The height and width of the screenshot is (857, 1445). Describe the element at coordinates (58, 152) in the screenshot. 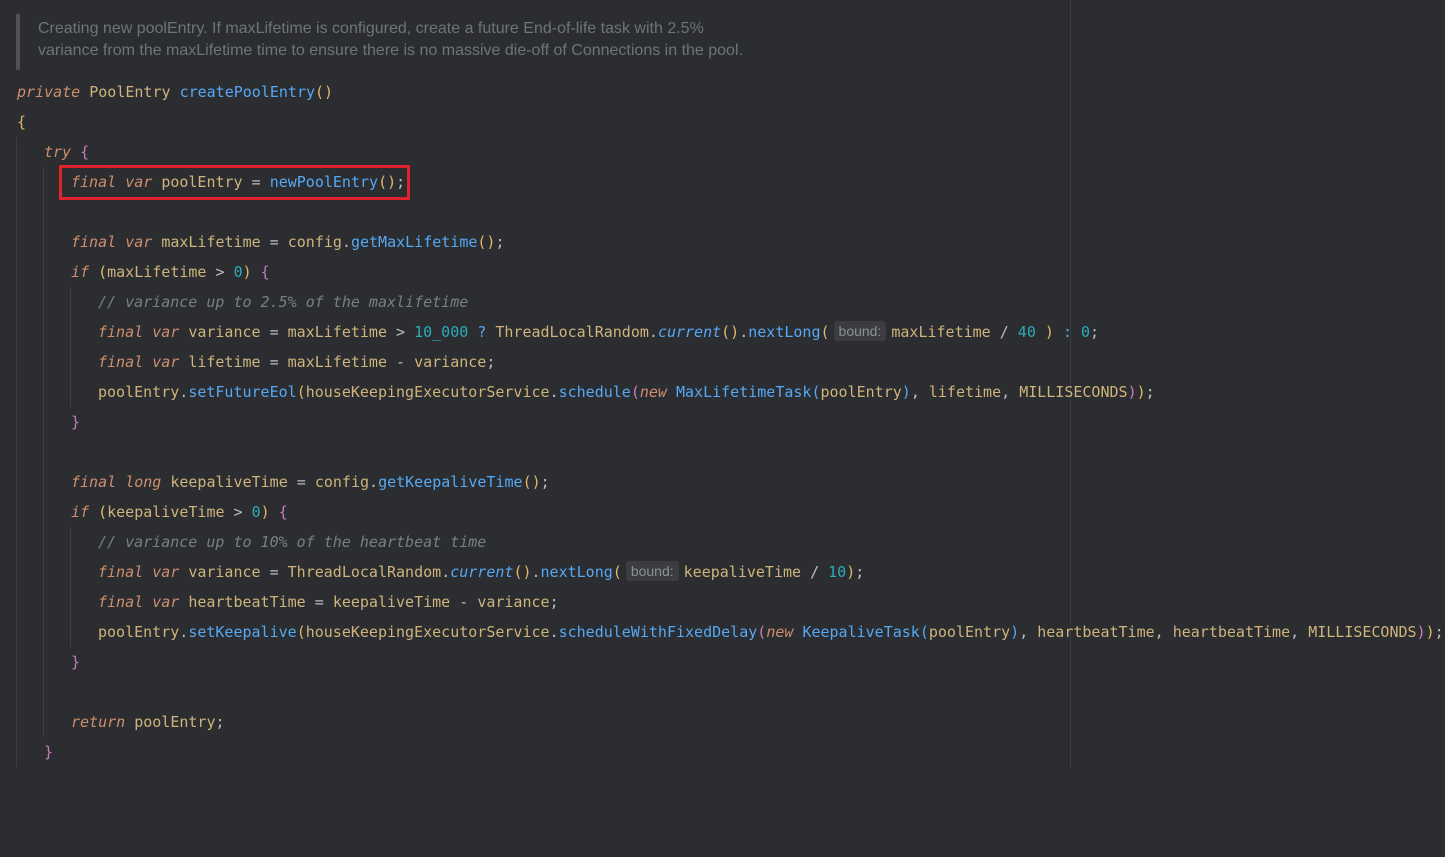

I see `keyword: try` at that location.